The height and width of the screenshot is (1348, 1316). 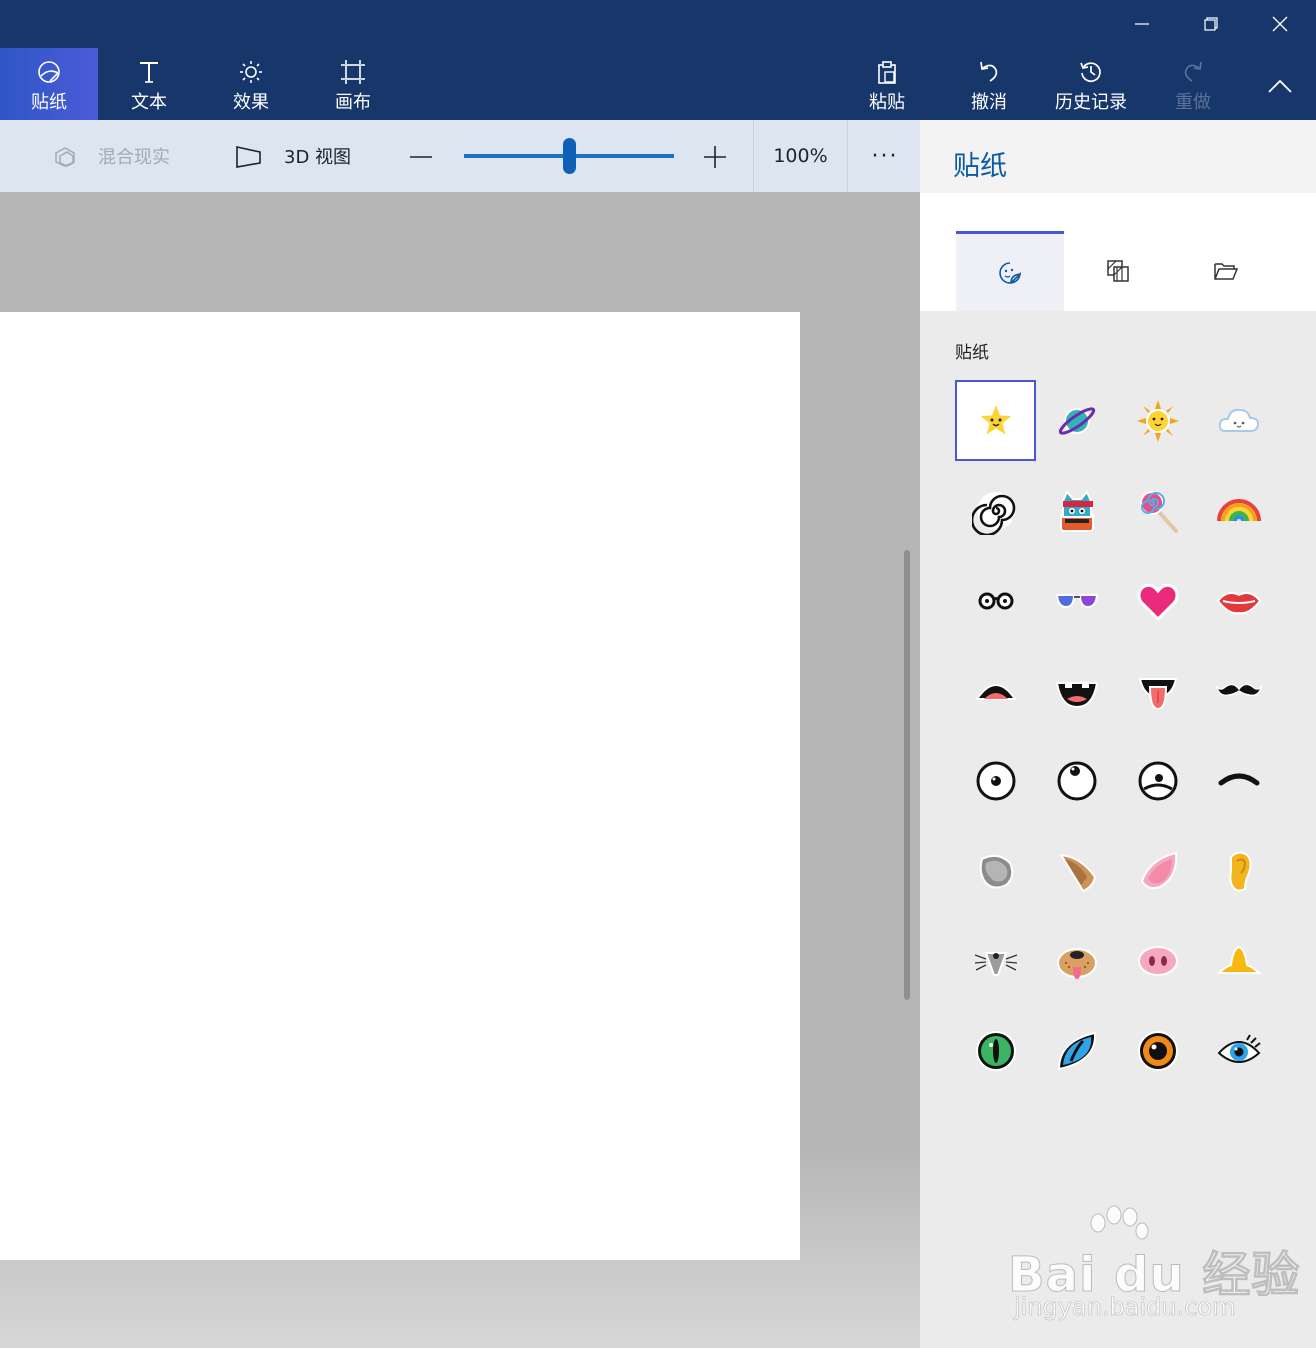 I want to click on eye-up-icon, so click(x=1076, y=780).